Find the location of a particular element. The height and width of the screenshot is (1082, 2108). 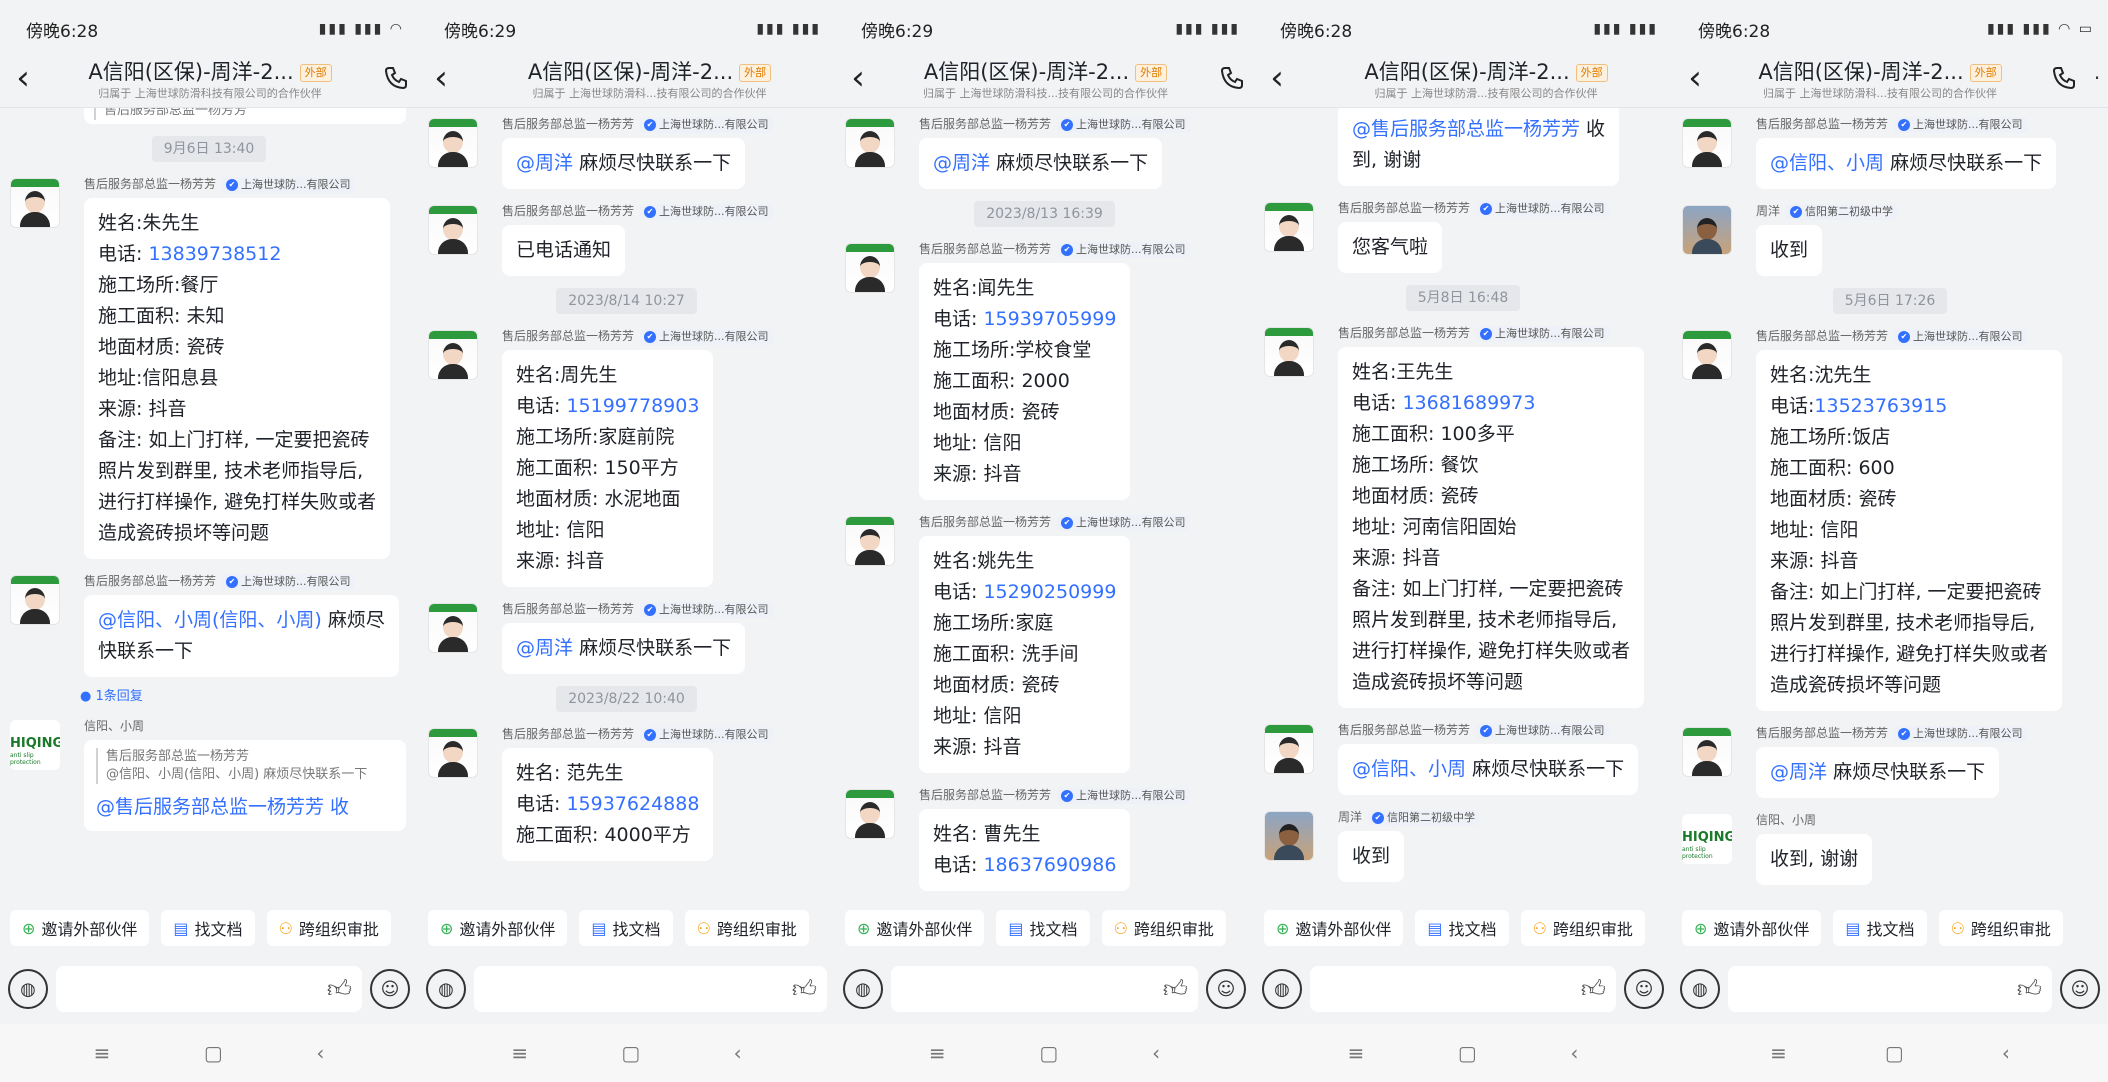

message-bubble: @信阳、小周(信阳、小周) 麻烦尽 快联系一下 is located at coordinates (241, 636).